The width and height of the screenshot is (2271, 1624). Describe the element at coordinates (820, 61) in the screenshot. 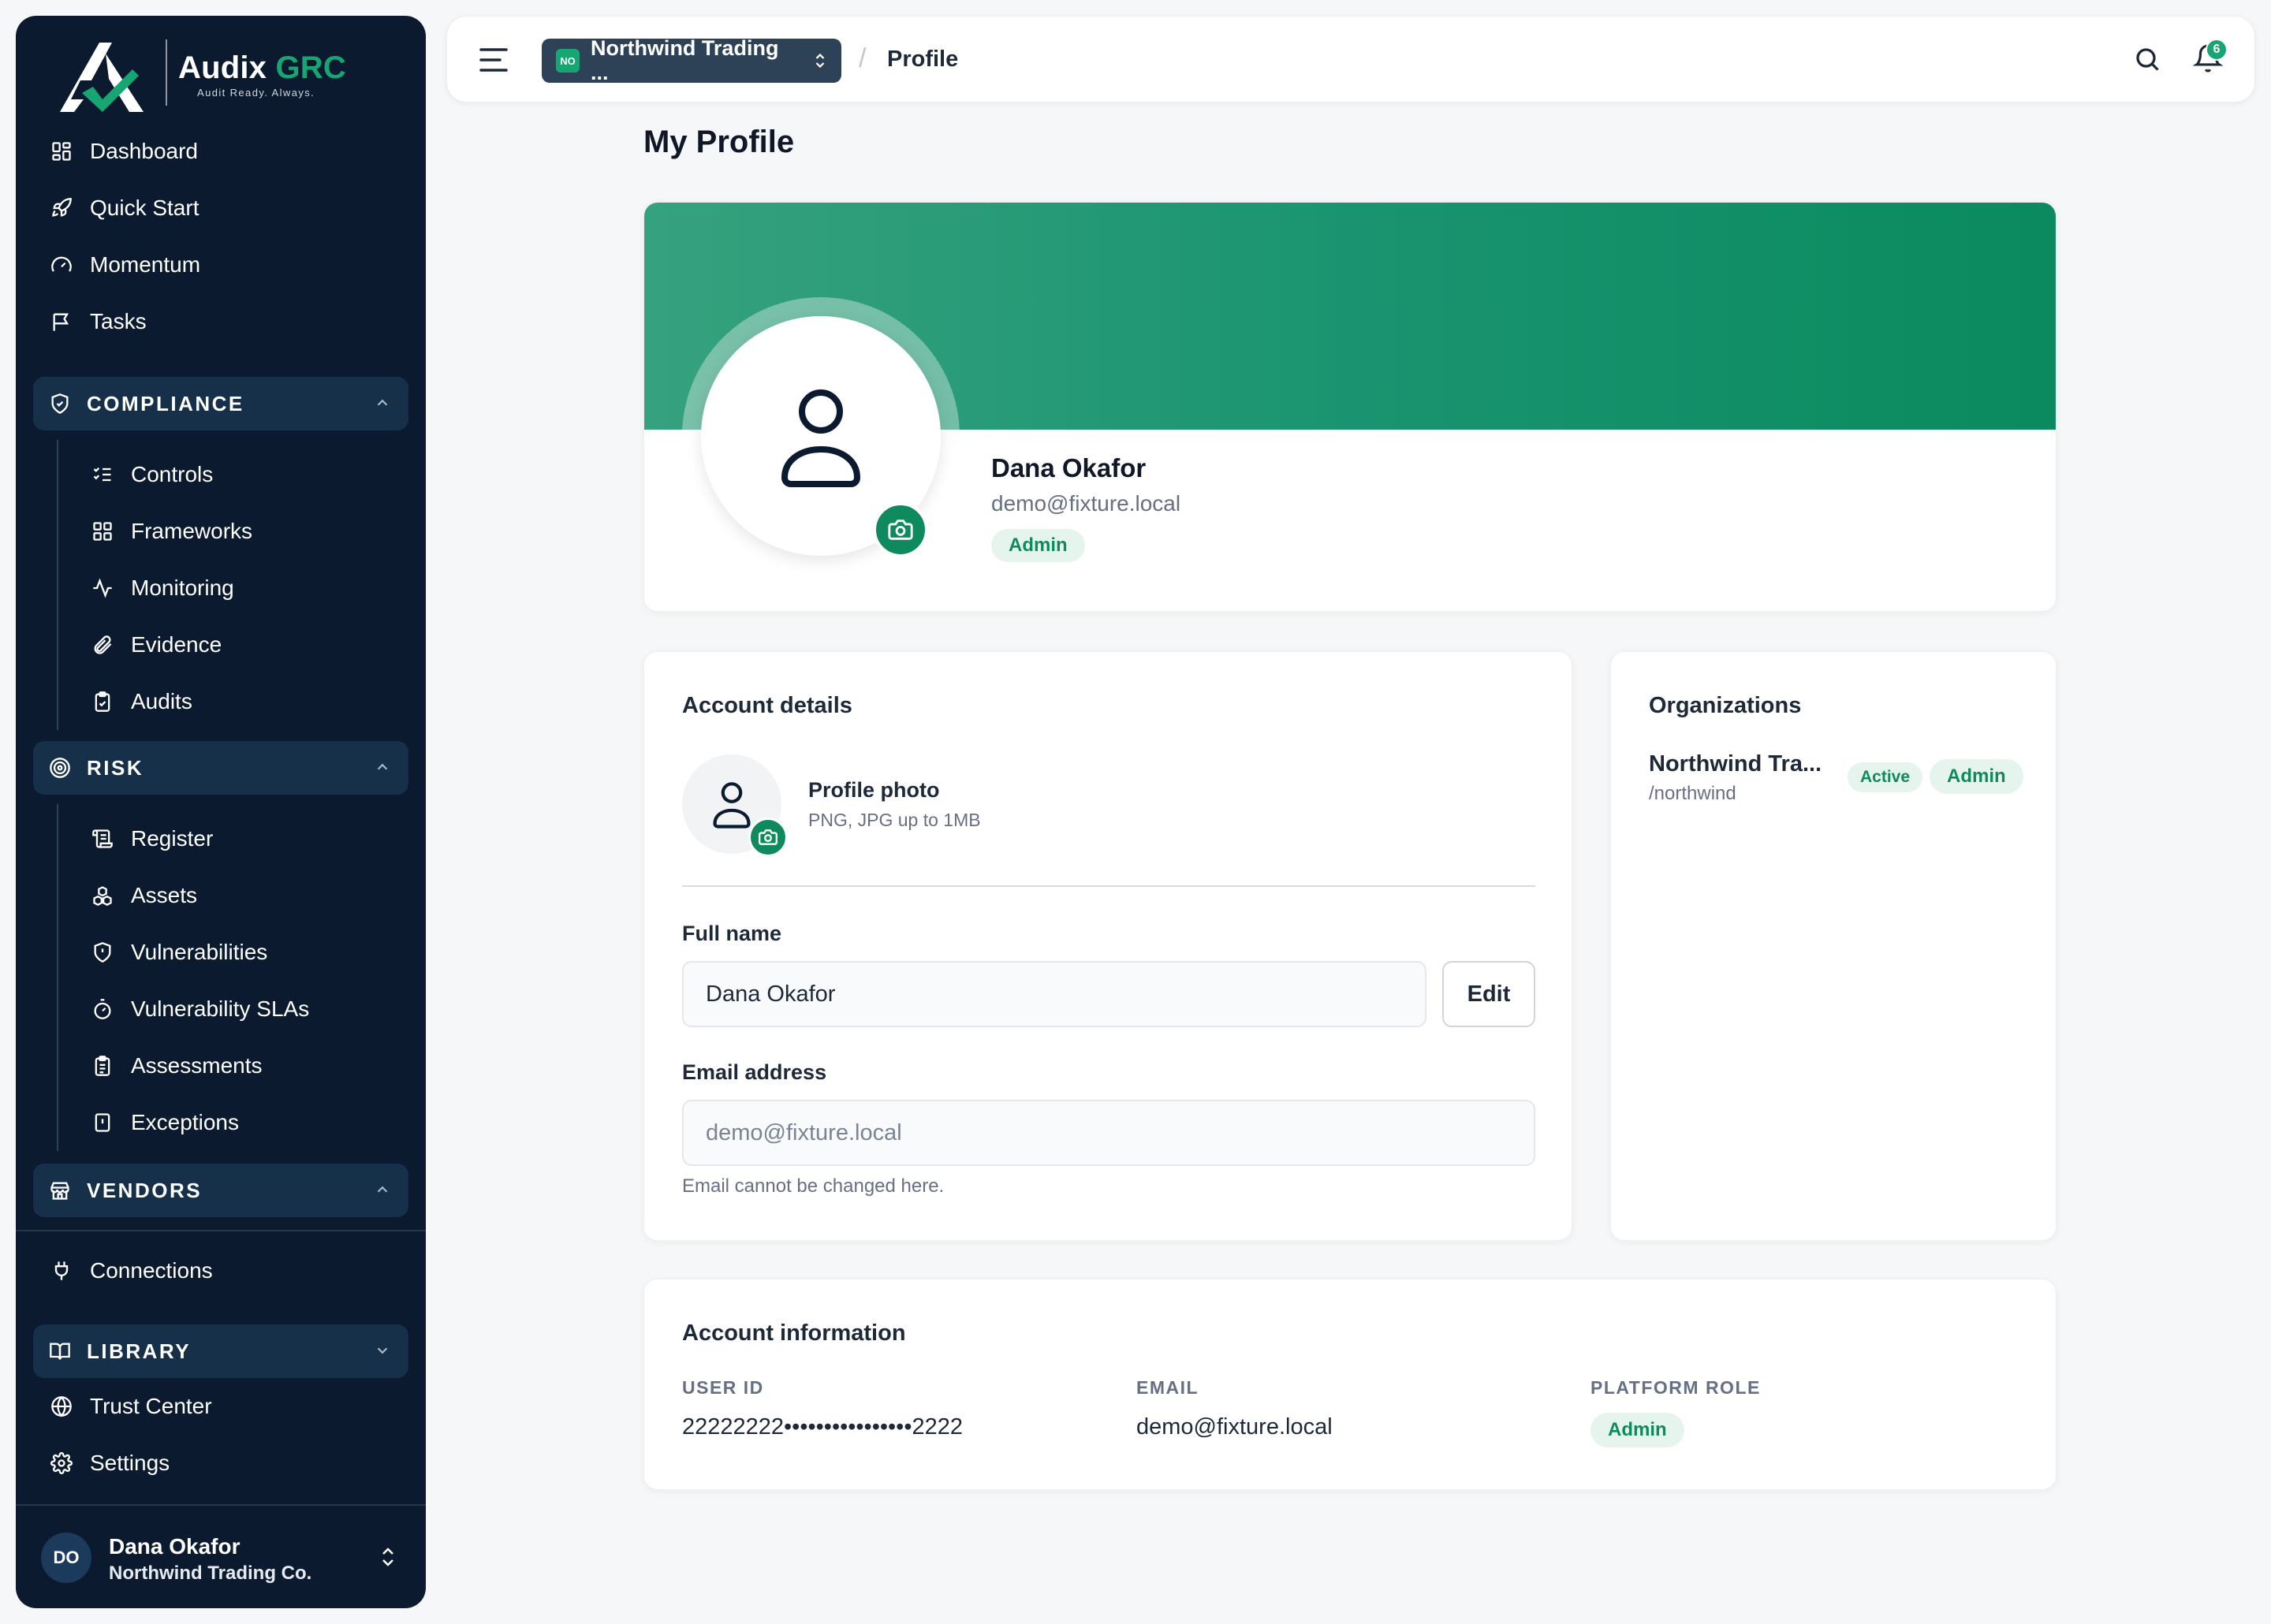

I see `chevrons-up-down-icon` at that location.